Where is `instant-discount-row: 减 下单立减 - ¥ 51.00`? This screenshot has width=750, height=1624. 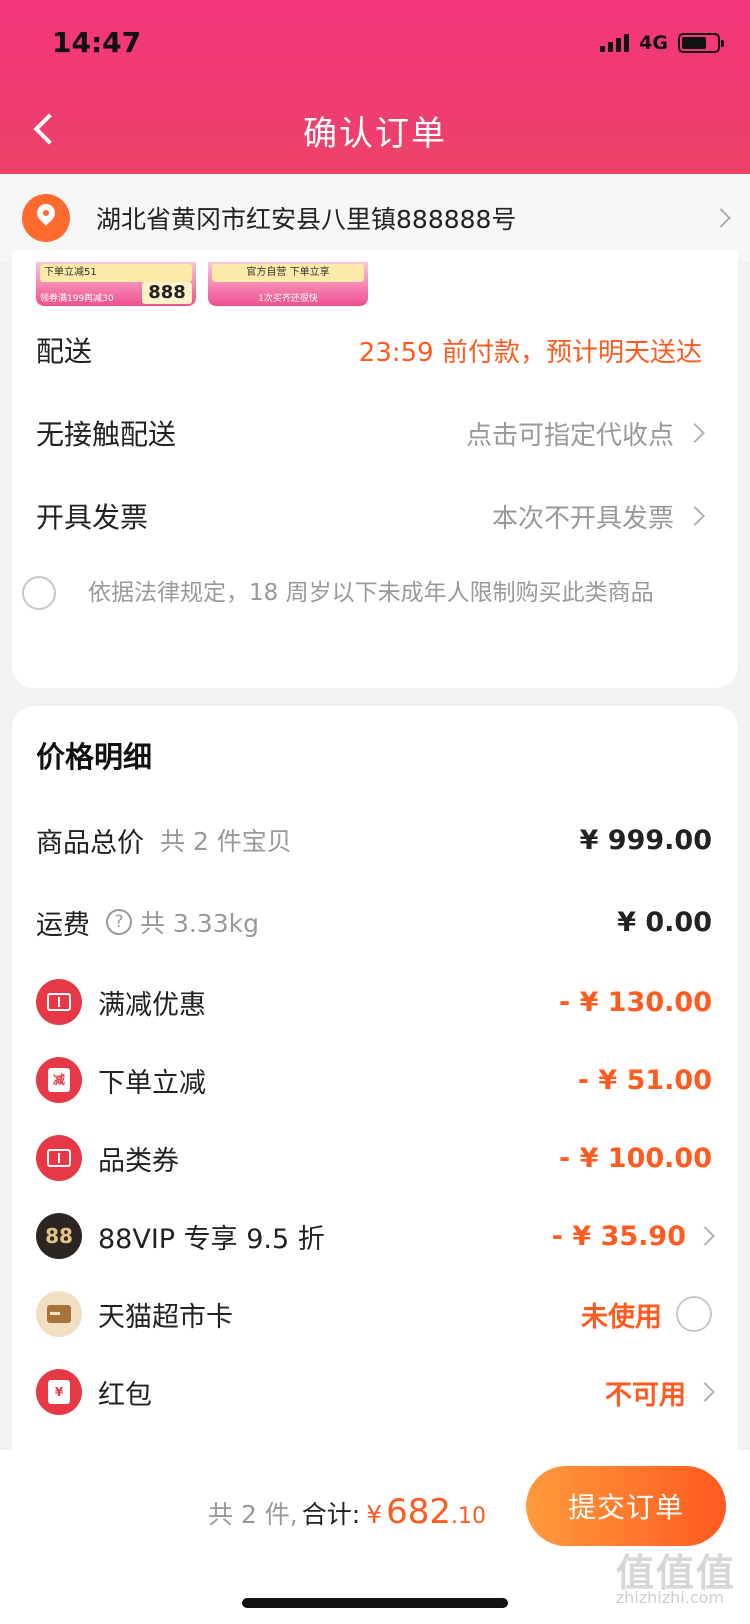
instant-discount-row: 减 下单立减 - ¥ 51.00 is located at coordinates (375, 1080).